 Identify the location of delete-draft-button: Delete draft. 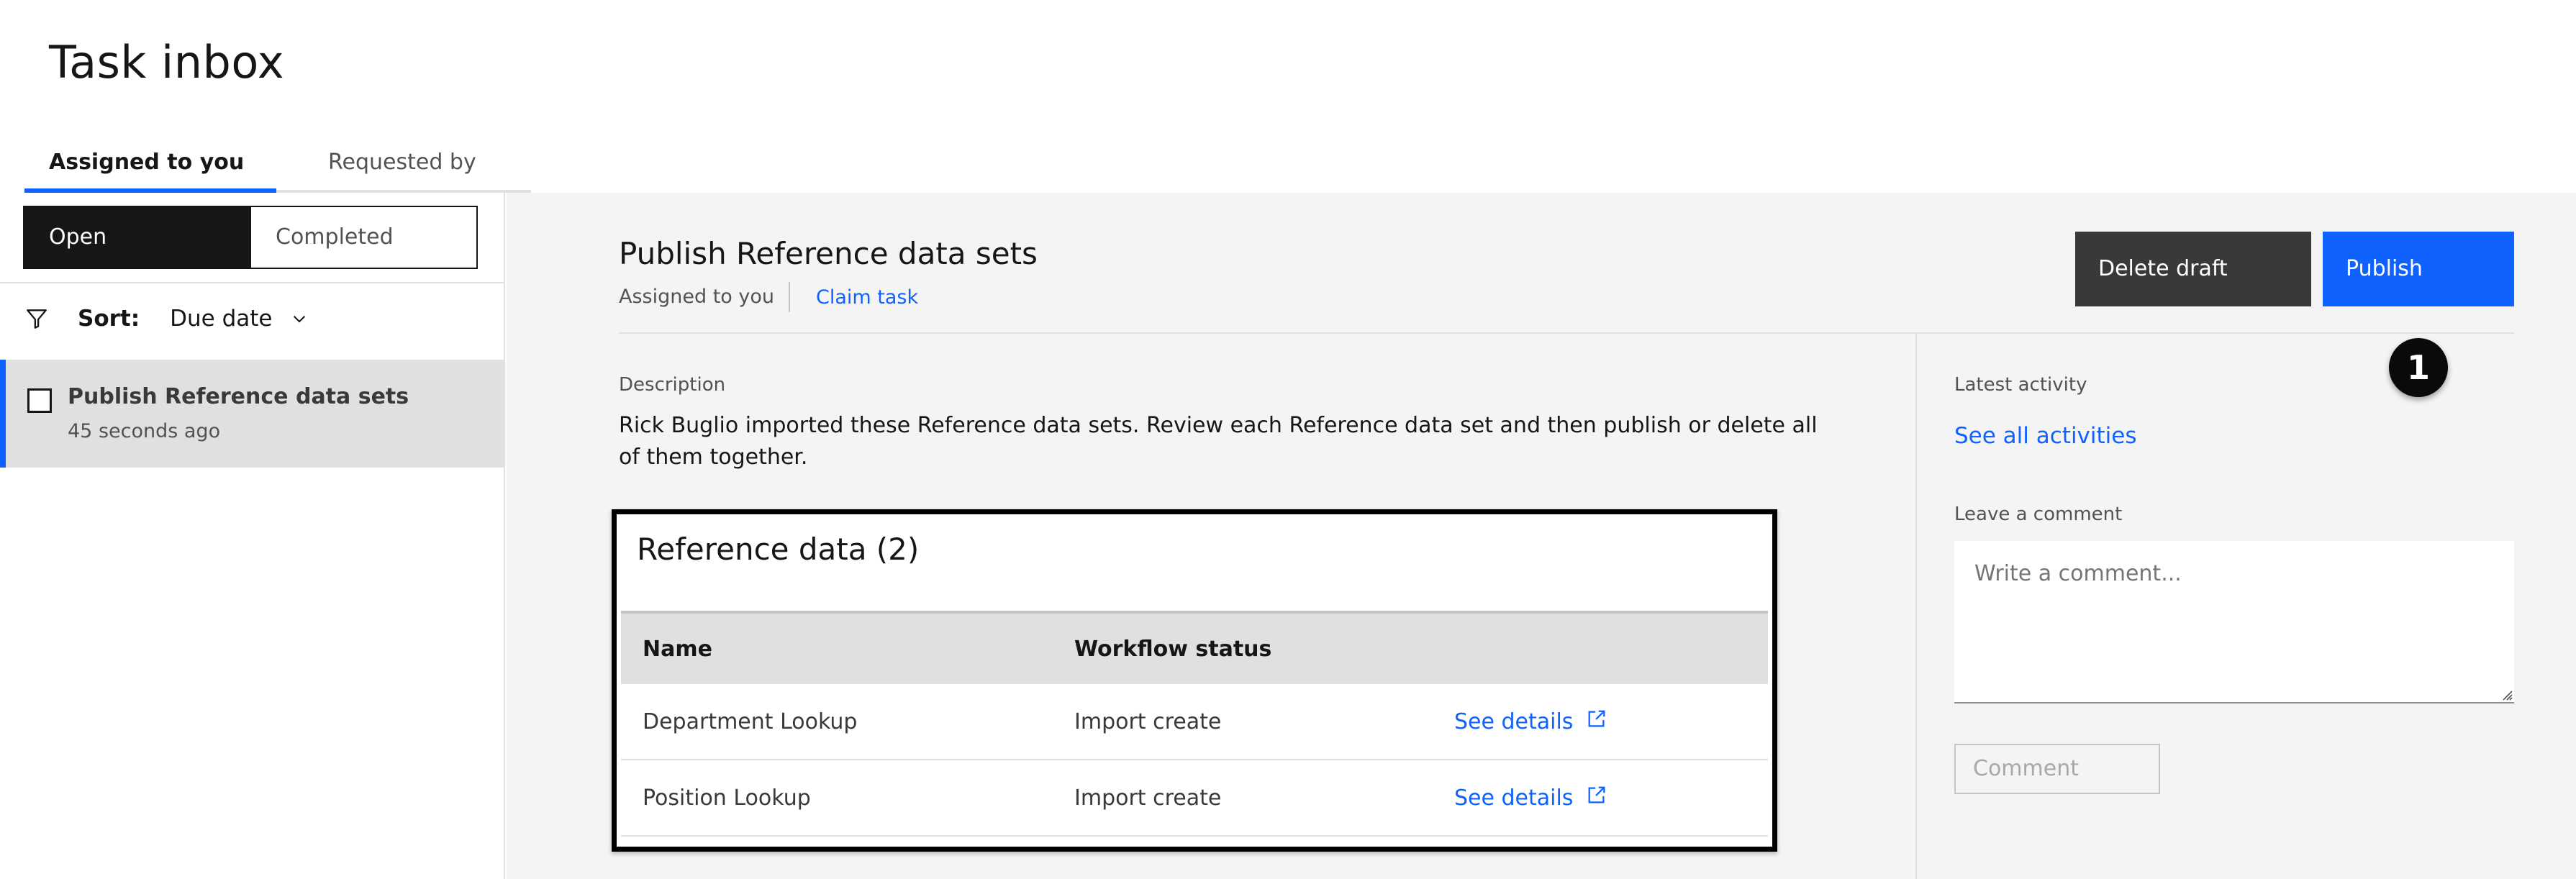
(2193, 269).